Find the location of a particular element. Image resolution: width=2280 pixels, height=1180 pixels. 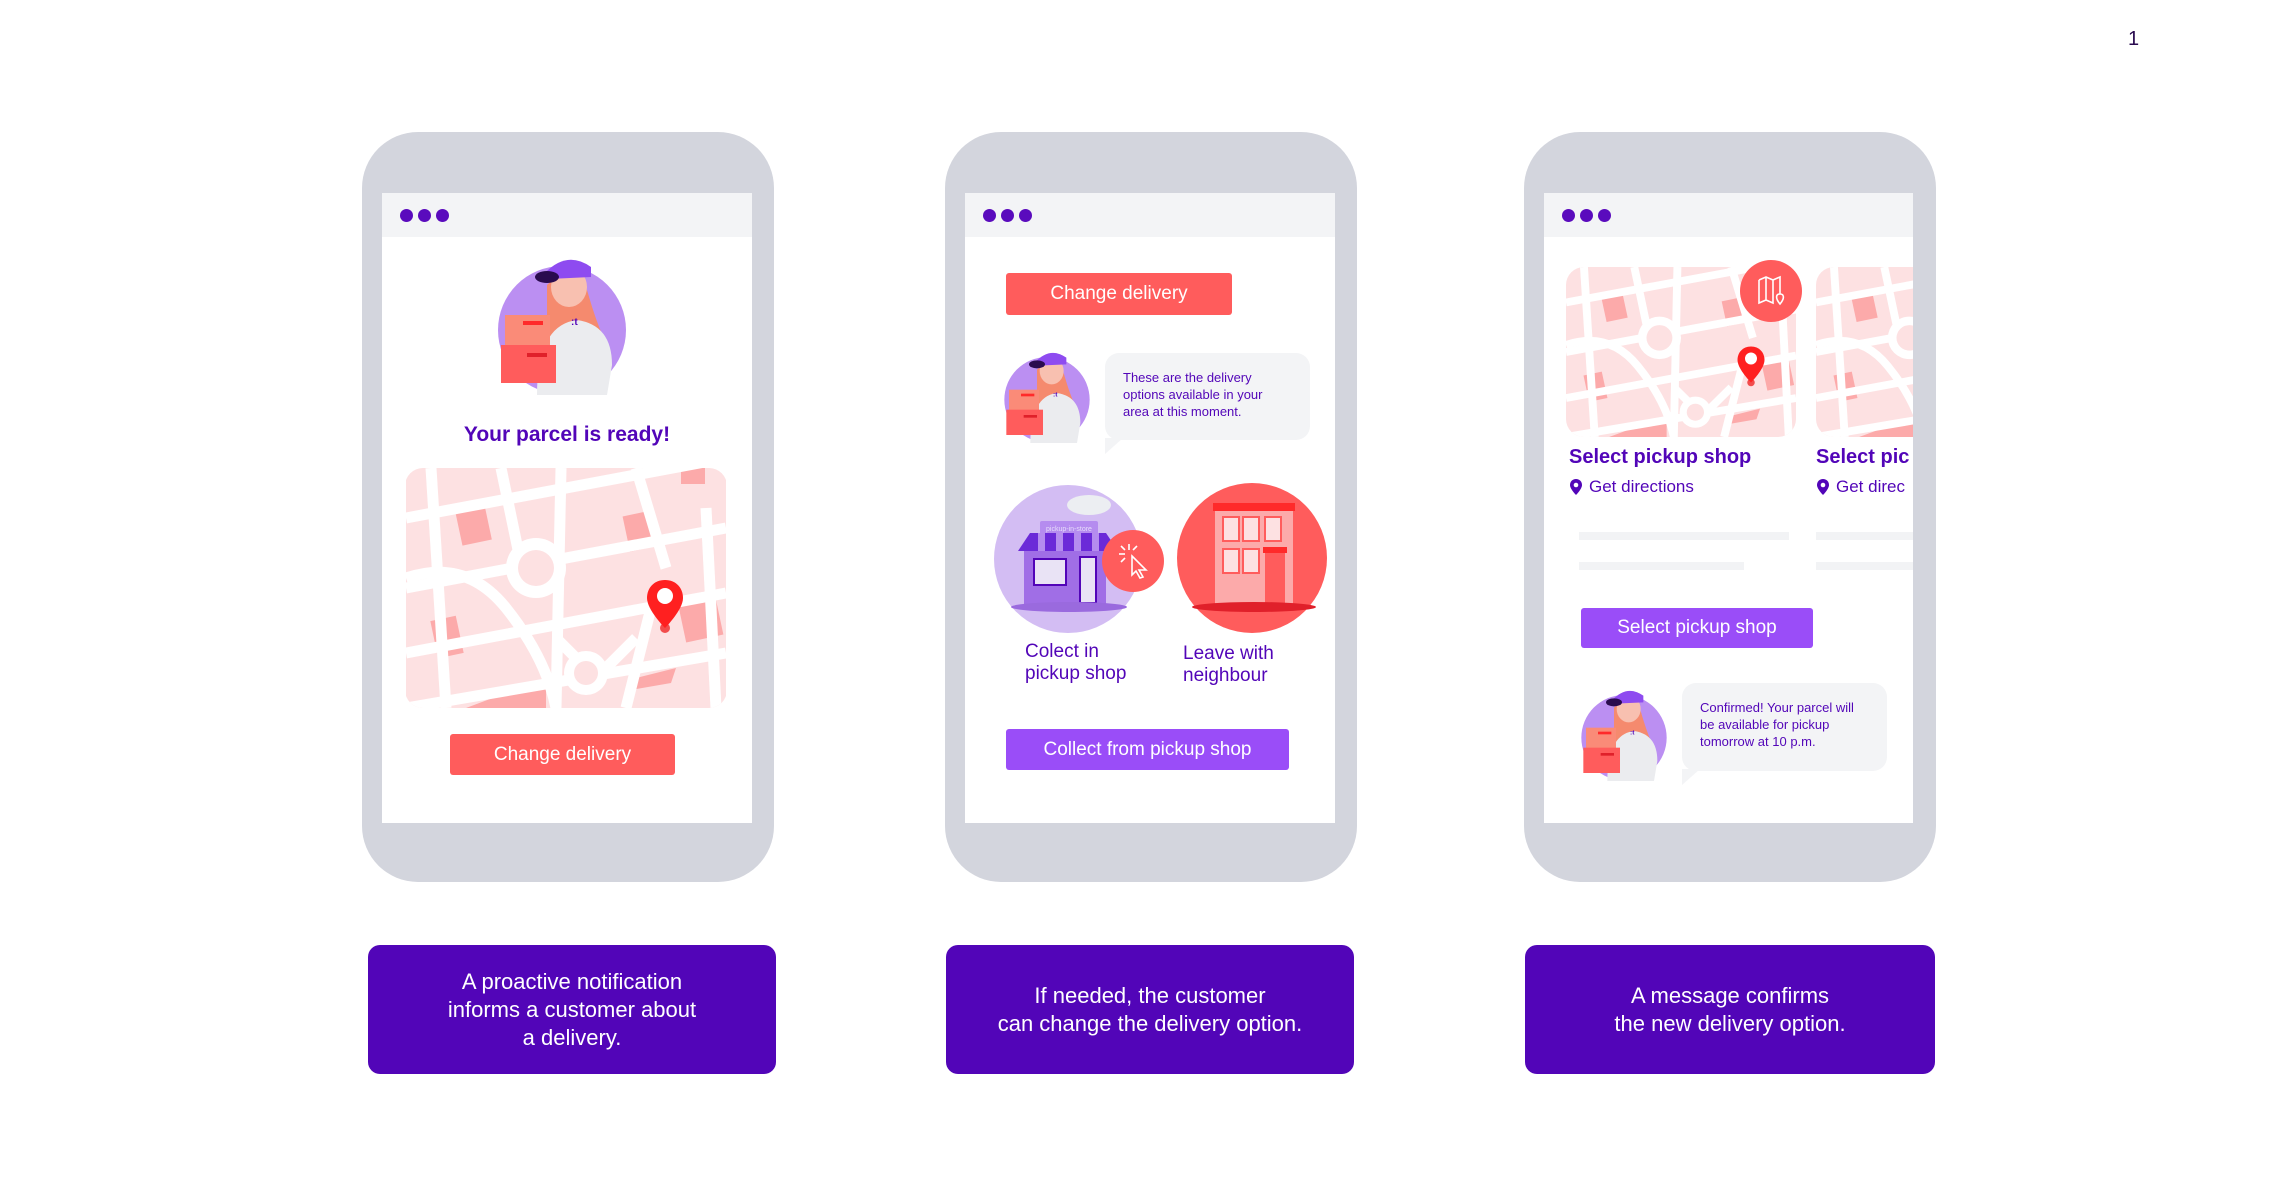

get-directions-link: Get direc is located at coordinates (1860, 487).